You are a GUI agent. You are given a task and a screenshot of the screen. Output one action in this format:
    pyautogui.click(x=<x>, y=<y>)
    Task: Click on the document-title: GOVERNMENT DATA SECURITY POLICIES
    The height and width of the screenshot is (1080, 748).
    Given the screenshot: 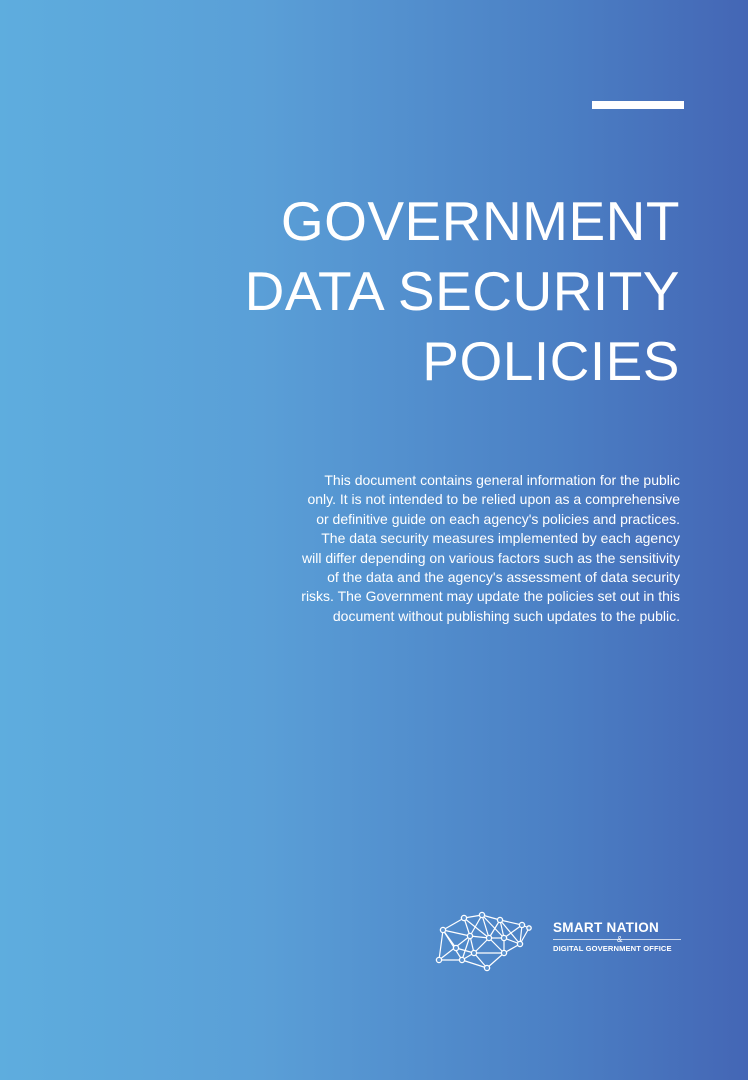 What is the action you would take?
    pyautogui.click(x=400, y=291)
    